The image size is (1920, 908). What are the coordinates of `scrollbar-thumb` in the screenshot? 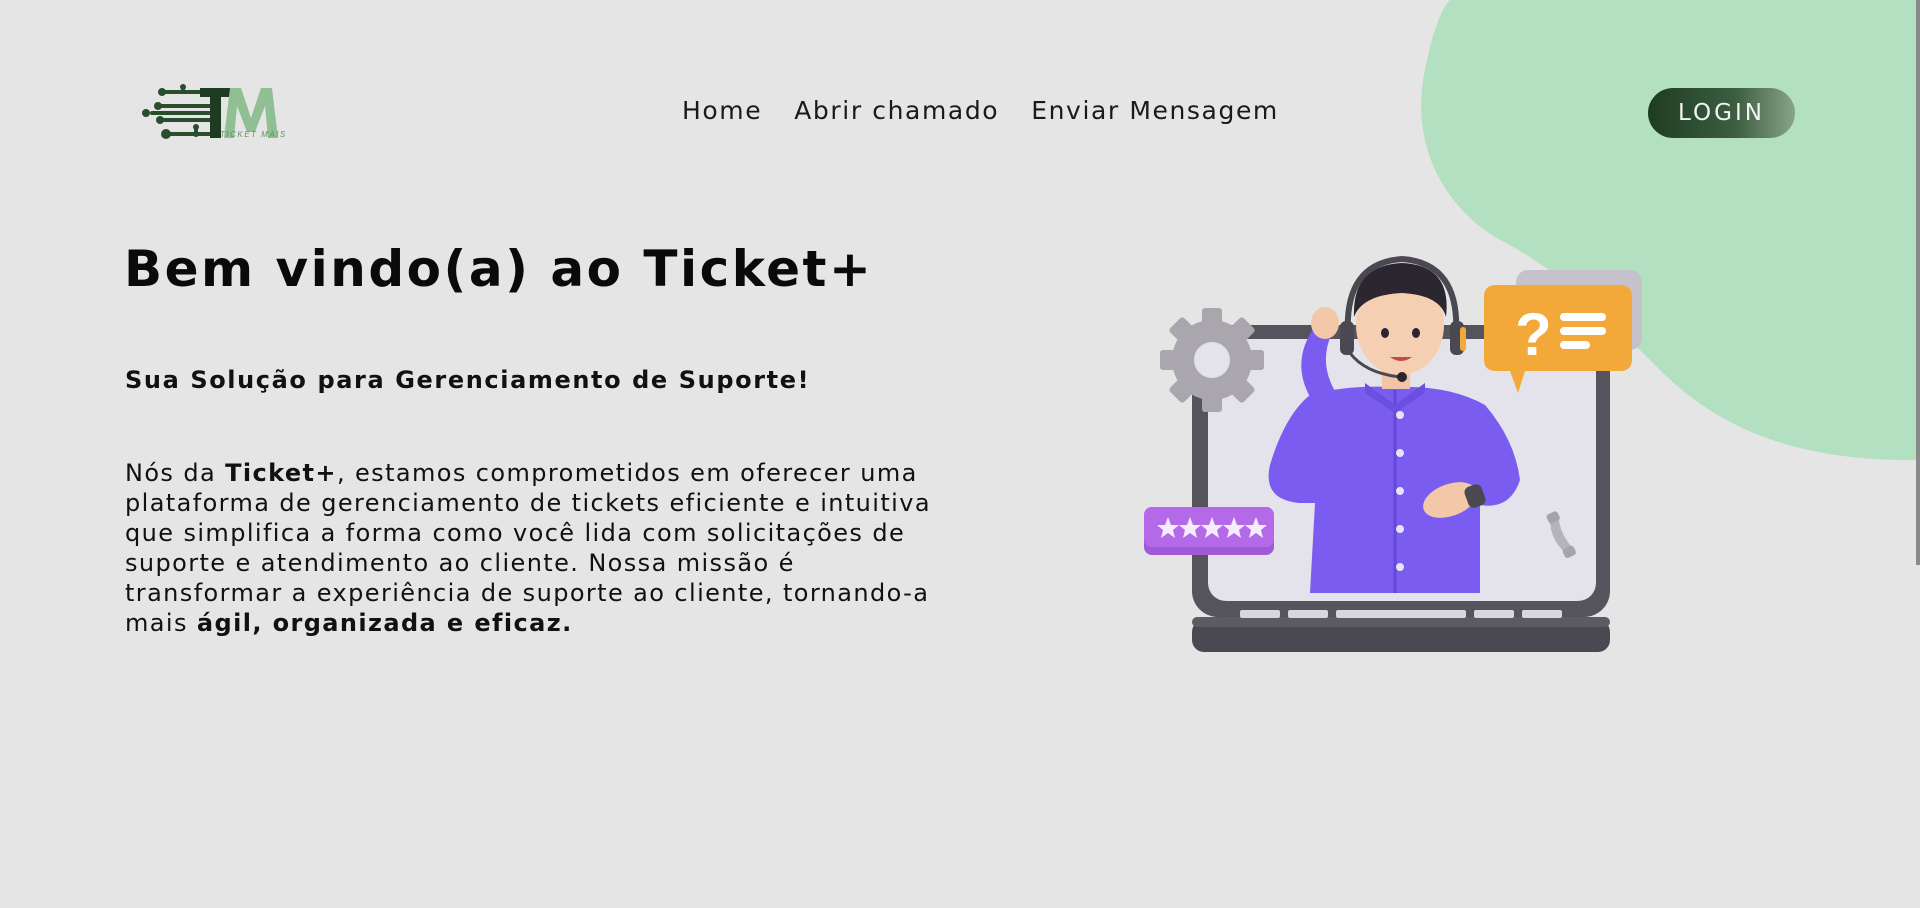 It's located at (1918, 282).